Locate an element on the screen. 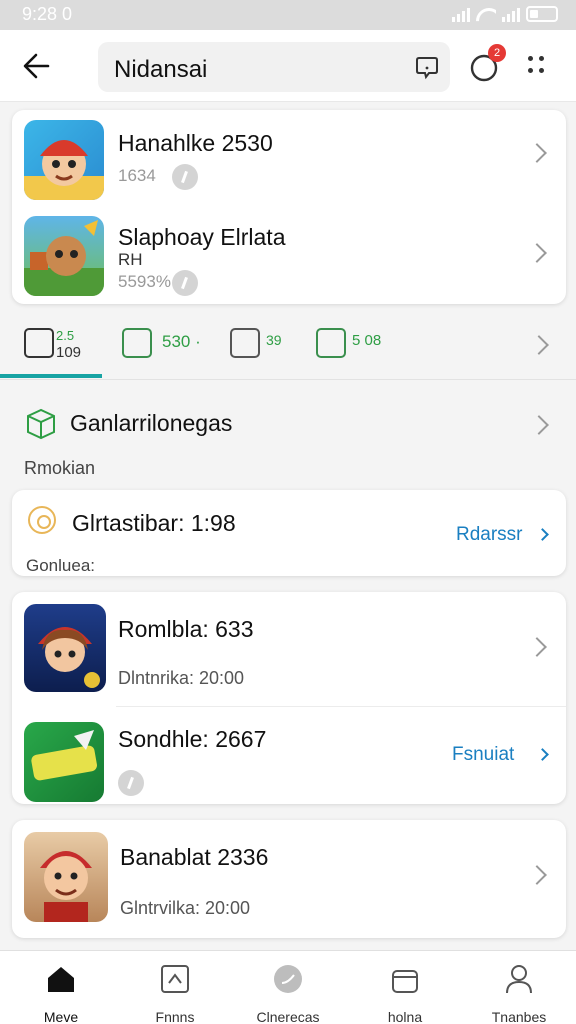 The image size is (576, 1024). active-tab-indicator is located at coordinates (51, 376).